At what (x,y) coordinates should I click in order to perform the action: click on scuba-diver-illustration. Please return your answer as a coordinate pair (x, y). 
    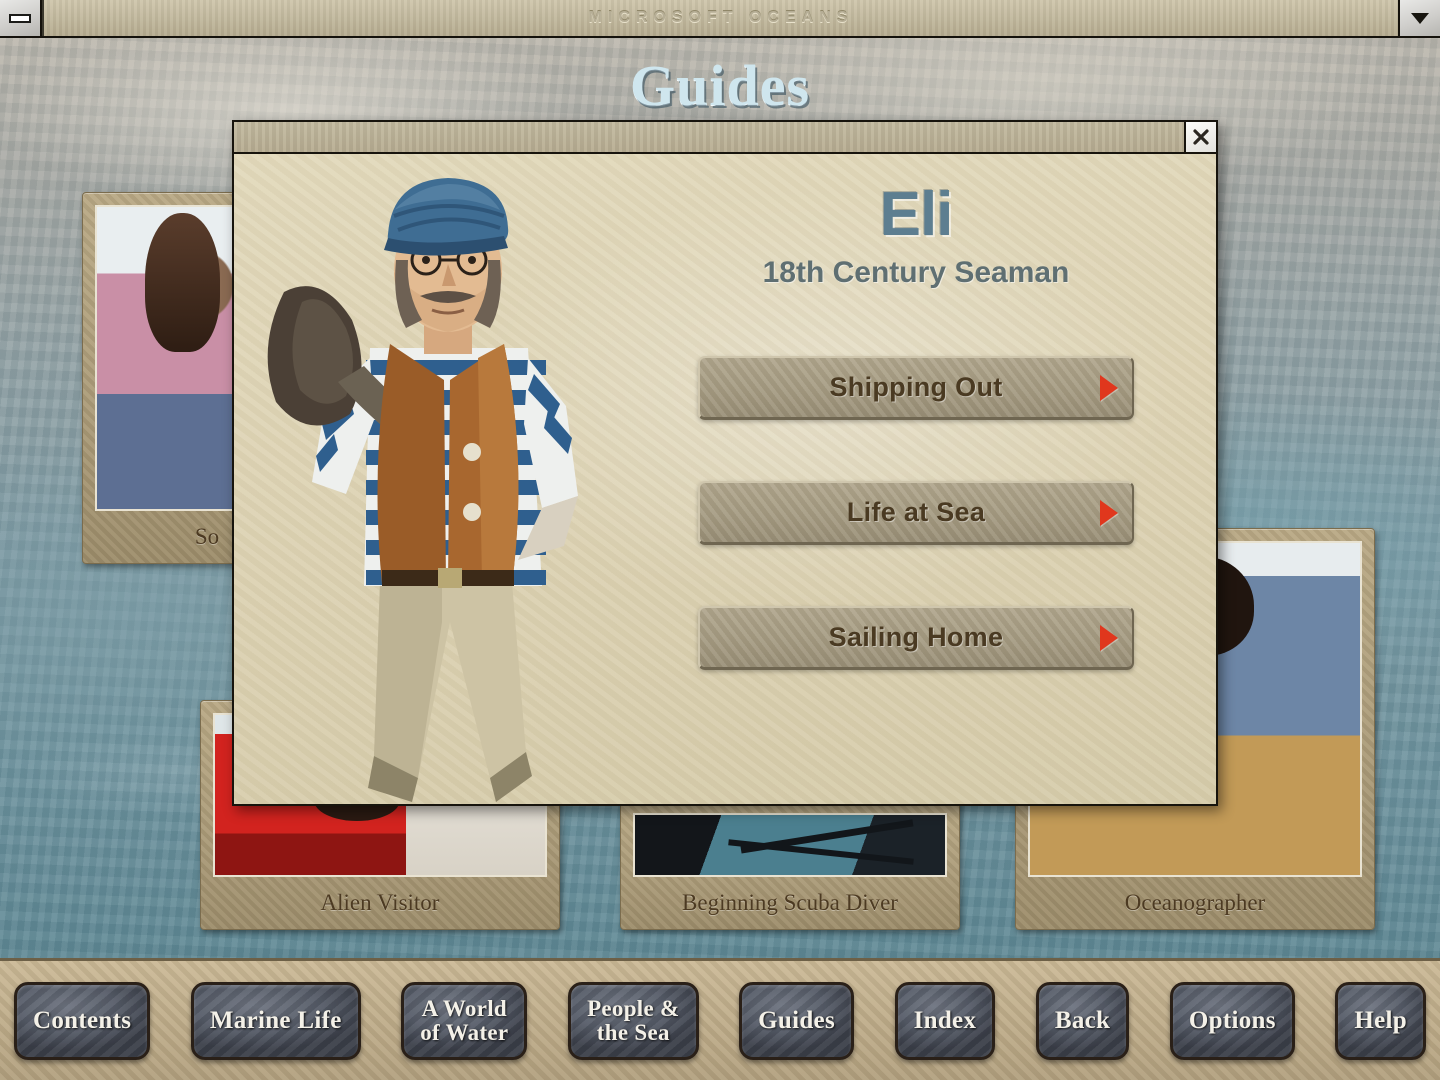
    Looking at the image, I should click on (790, 845).